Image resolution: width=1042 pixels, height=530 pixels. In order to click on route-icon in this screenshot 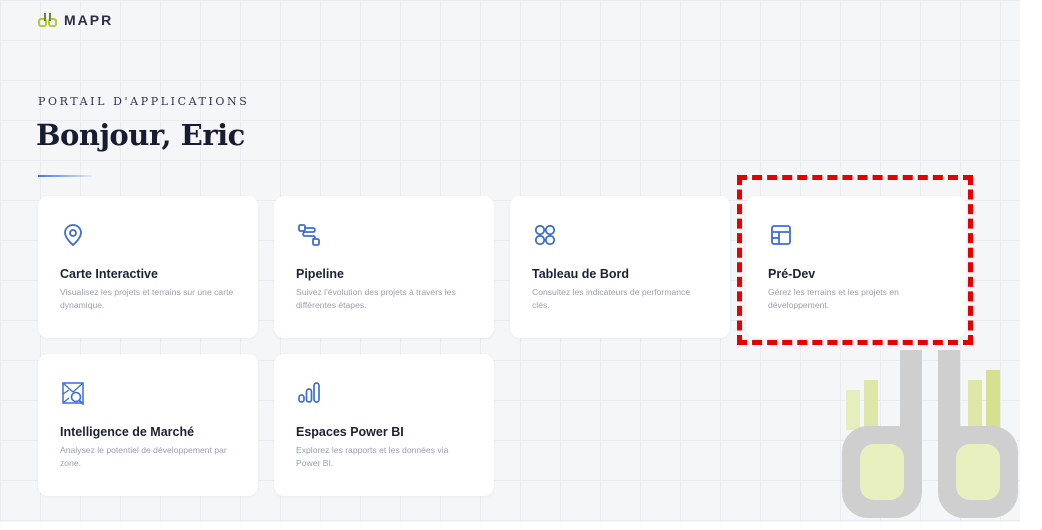, I will do `click(309, 235)`.